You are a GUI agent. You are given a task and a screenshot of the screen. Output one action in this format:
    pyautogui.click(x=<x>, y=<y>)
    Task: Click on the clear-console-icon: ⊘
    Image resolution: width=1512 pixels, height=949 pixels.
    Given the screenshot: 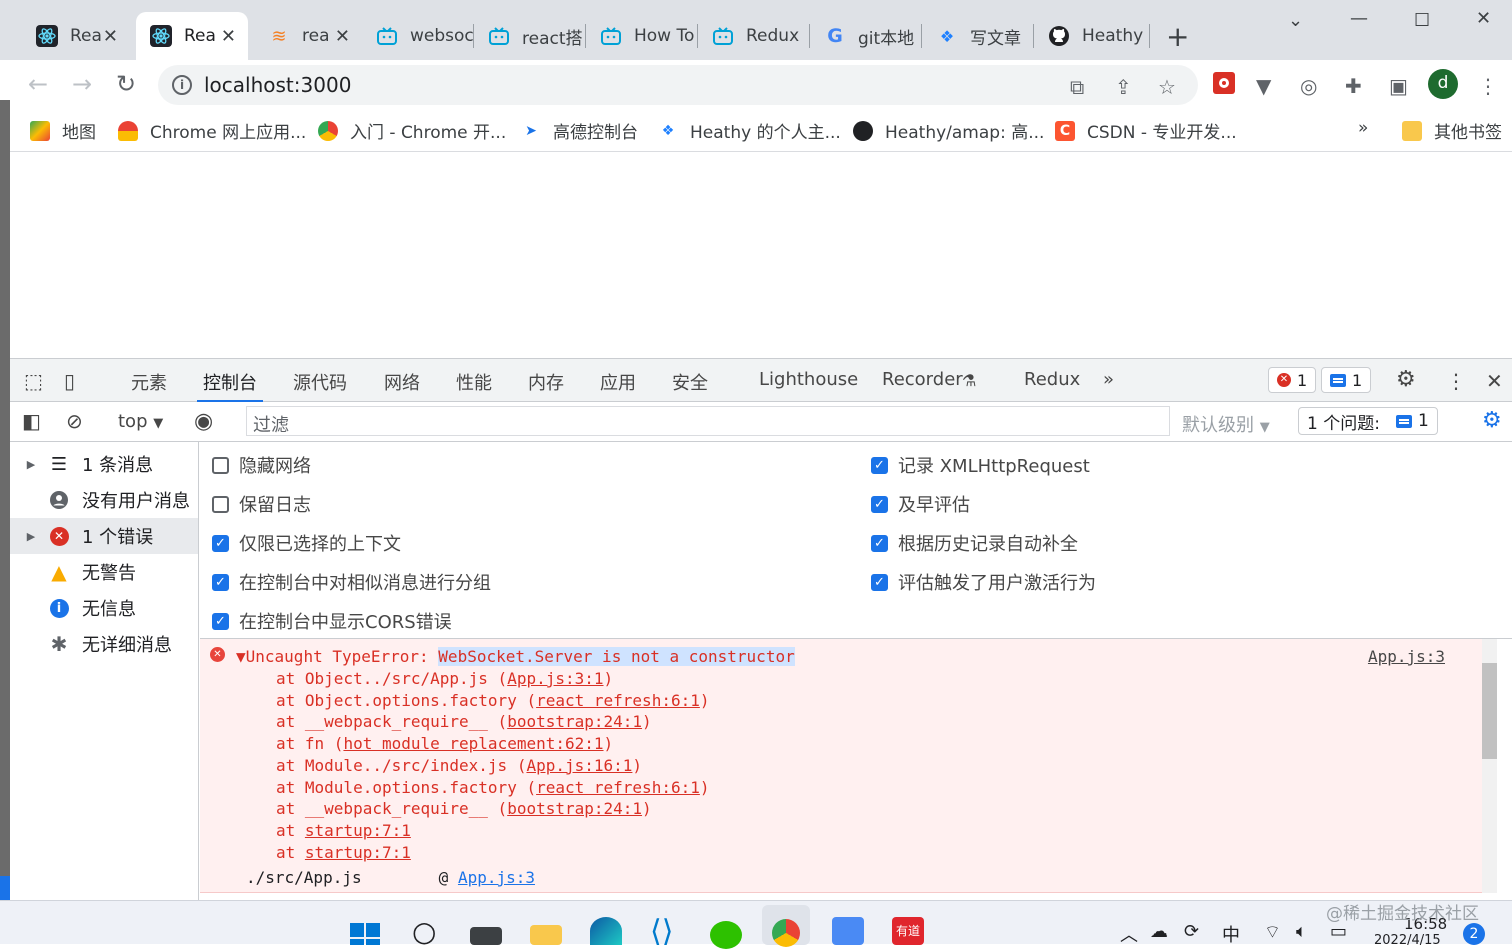 What is the action you would take?
    pyautogui.click(x=74, y=421)
    